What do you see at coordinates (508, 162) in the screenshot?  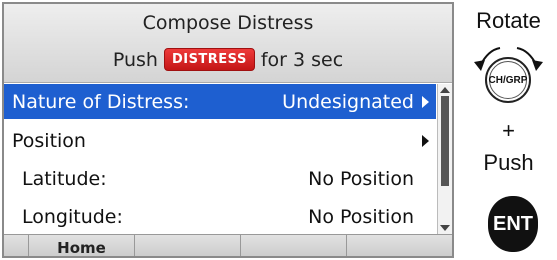 I see `push-label: Push` at bounding box center [508, 162].